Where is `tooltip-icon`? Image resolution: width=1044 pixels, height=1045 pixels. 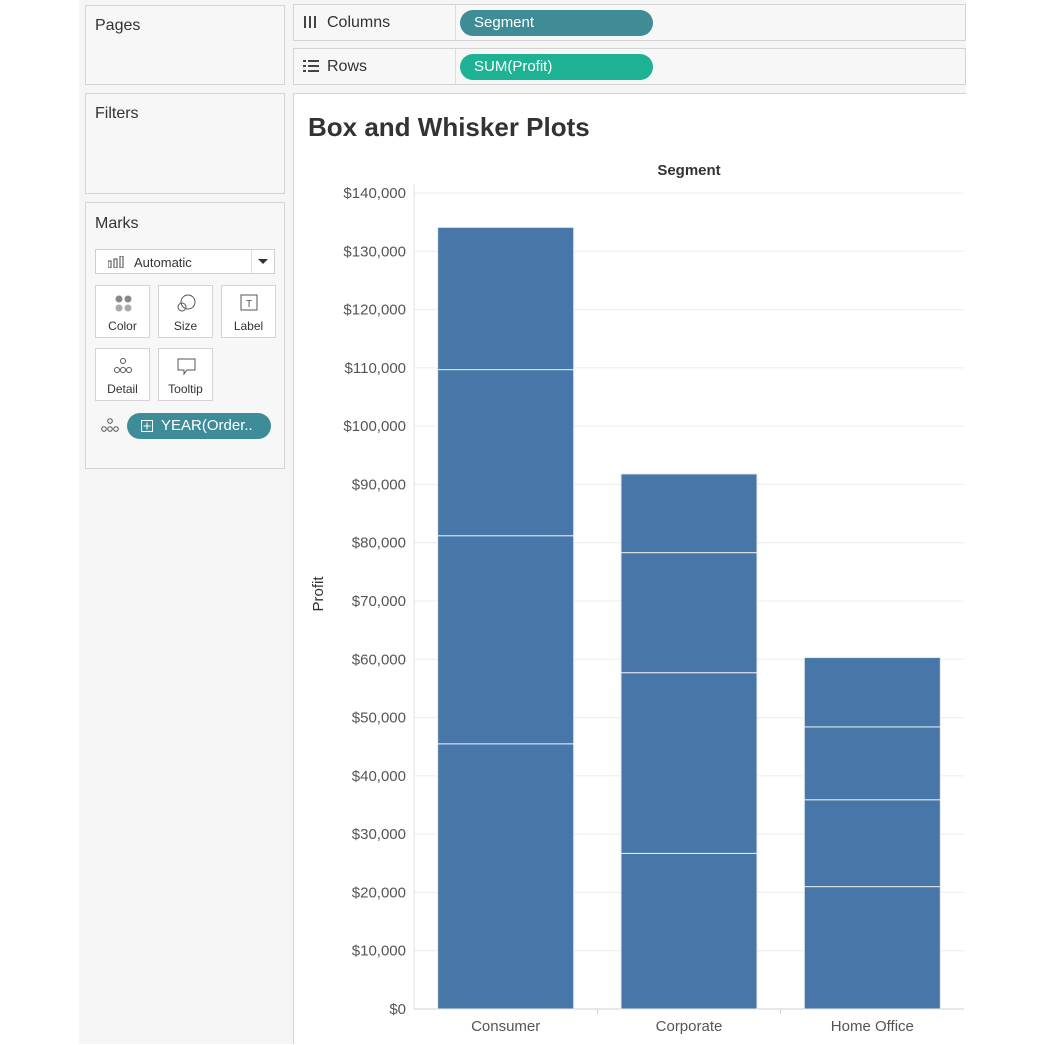
tooltip-icon is located at coordinates (186, 367).